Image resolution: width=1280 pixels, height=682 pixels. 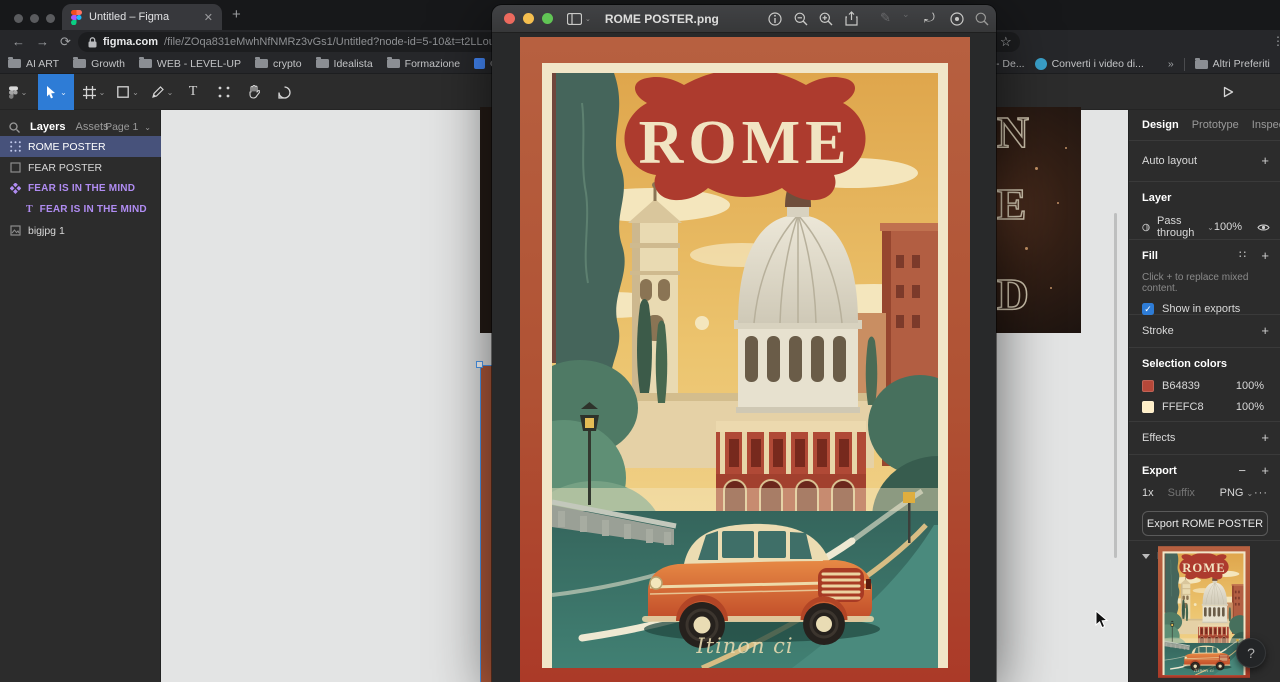 I want to click on color-swatch-cream, so click(x=1148, y=407).